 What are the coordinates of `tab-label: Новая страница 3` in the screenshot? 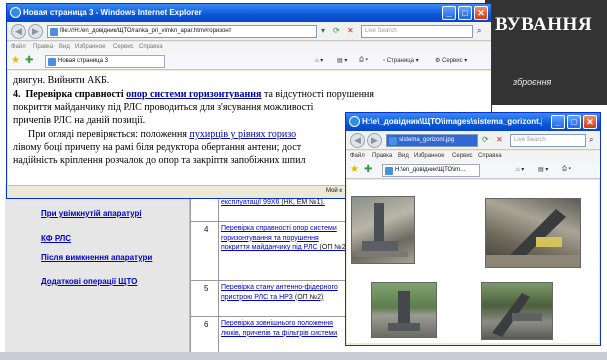 It's located at (83, 61).